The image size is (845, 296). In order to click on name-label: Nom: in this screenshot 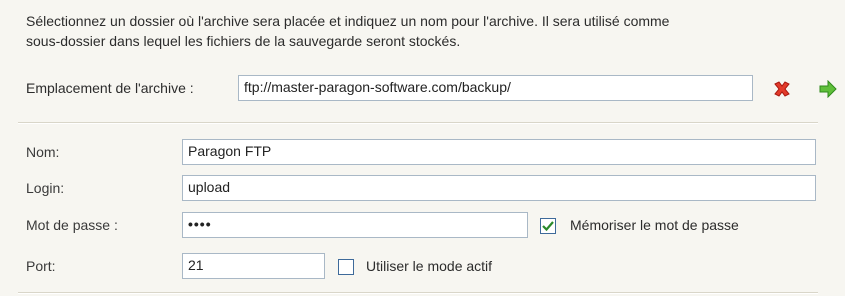, I will do `click(43, 152)`.